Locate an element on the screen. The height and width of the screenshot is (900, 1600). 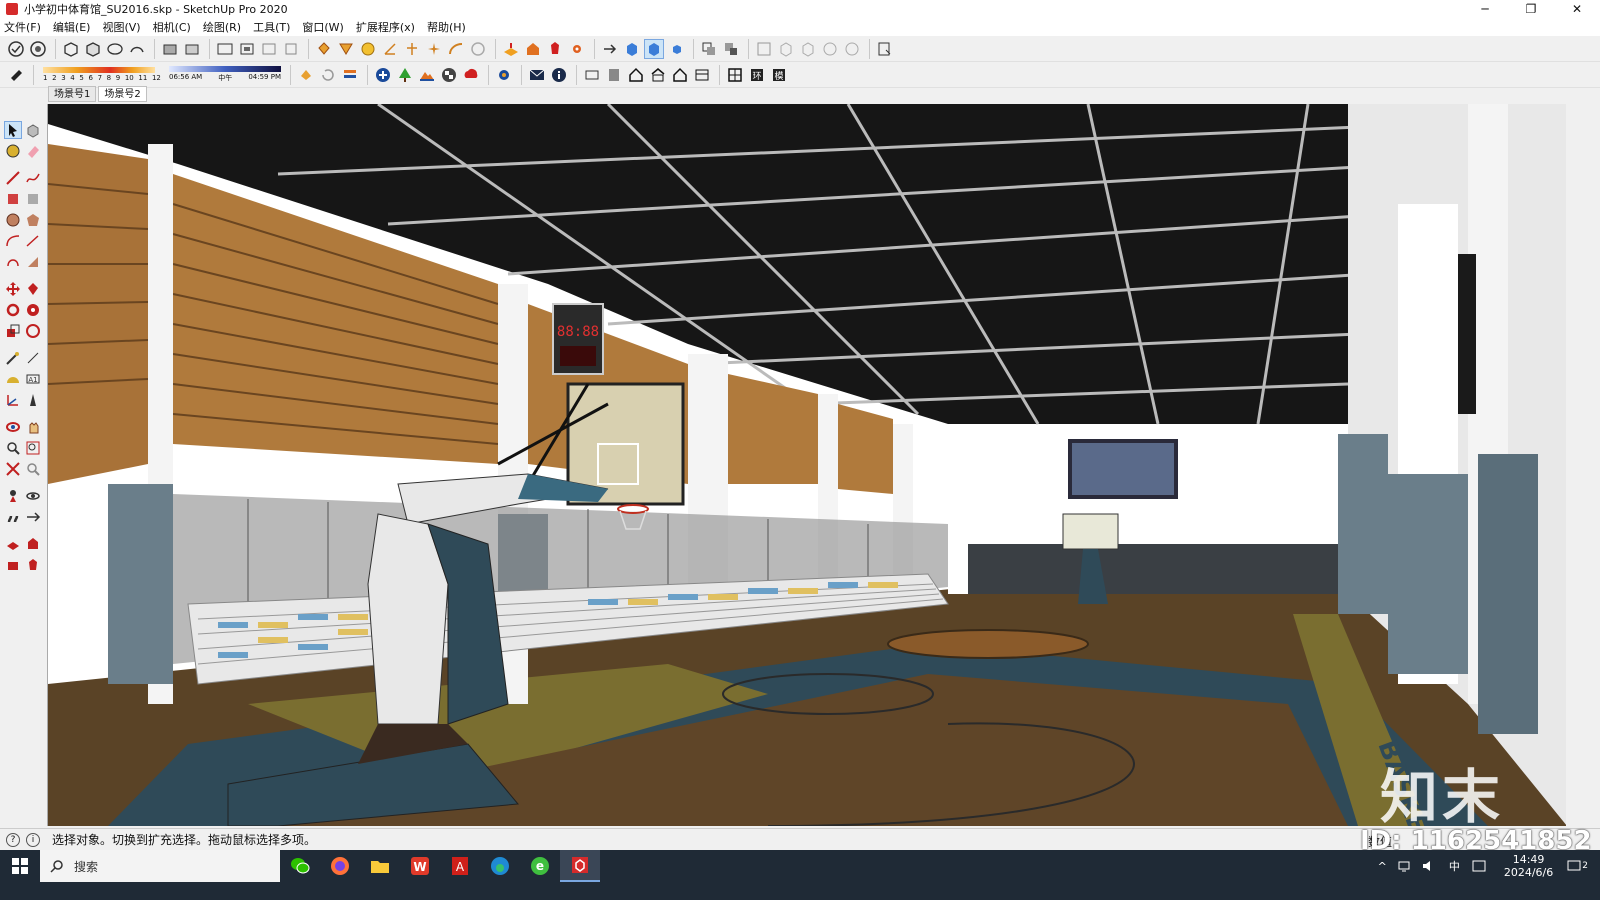
axes-icon is located at coordinates (390, 49).